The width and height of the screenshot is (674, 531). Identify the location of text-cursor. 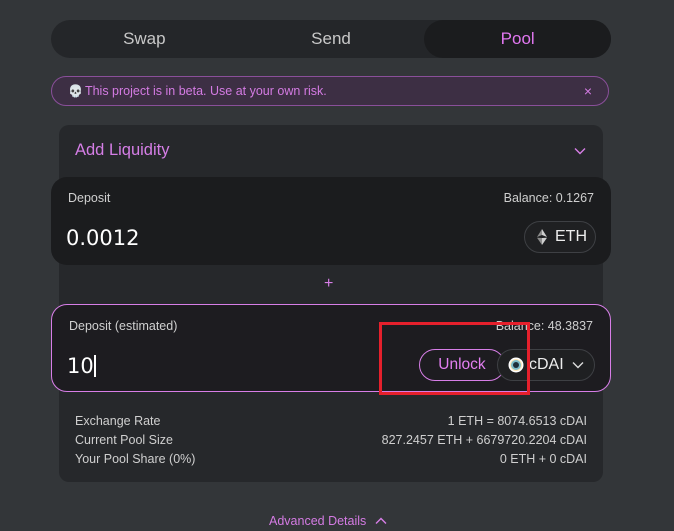
(95, 366).